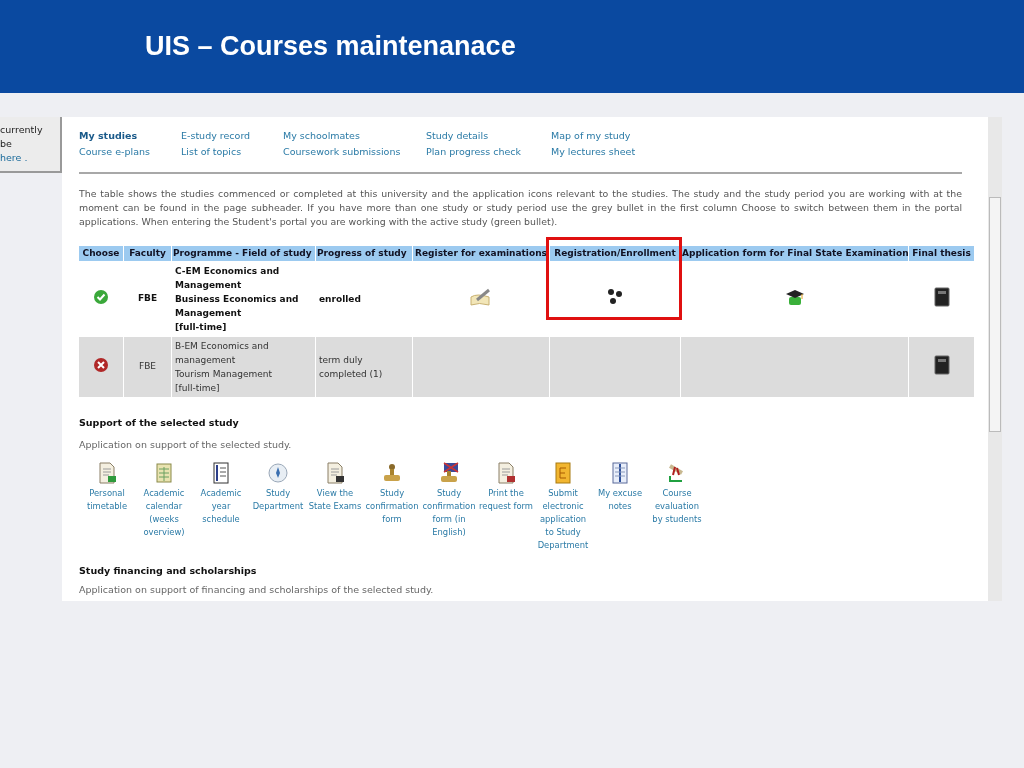 Image resolution: width=1024 pixels, height=768 pixels. I want to click on support-link: Academic calendar (weeks overview), so click(164, 512).